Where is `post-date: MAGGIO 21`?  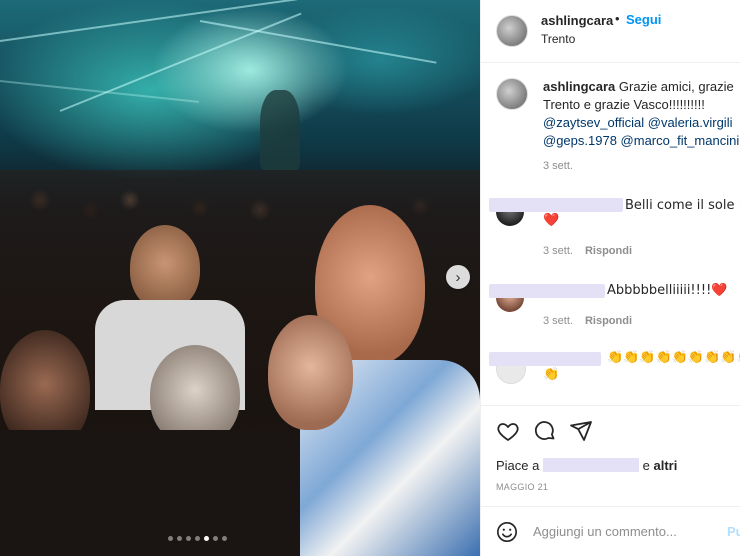
post-date: MAGGIO 21 is located at coordinates (522, 487).